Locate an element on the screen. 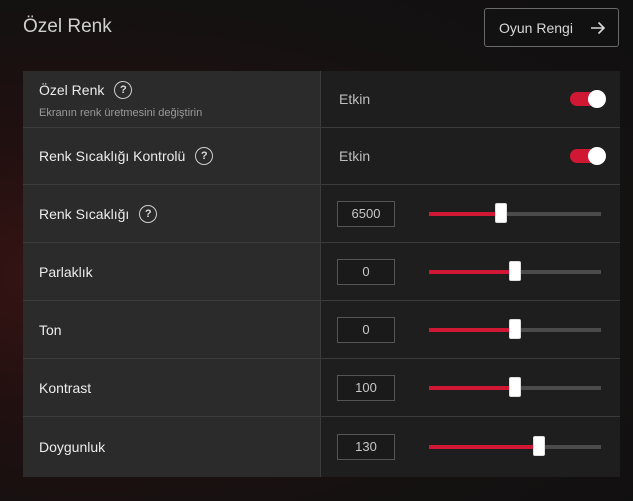  game-color-button-label: Oyun Rengi is located at coordinates (536, 27).